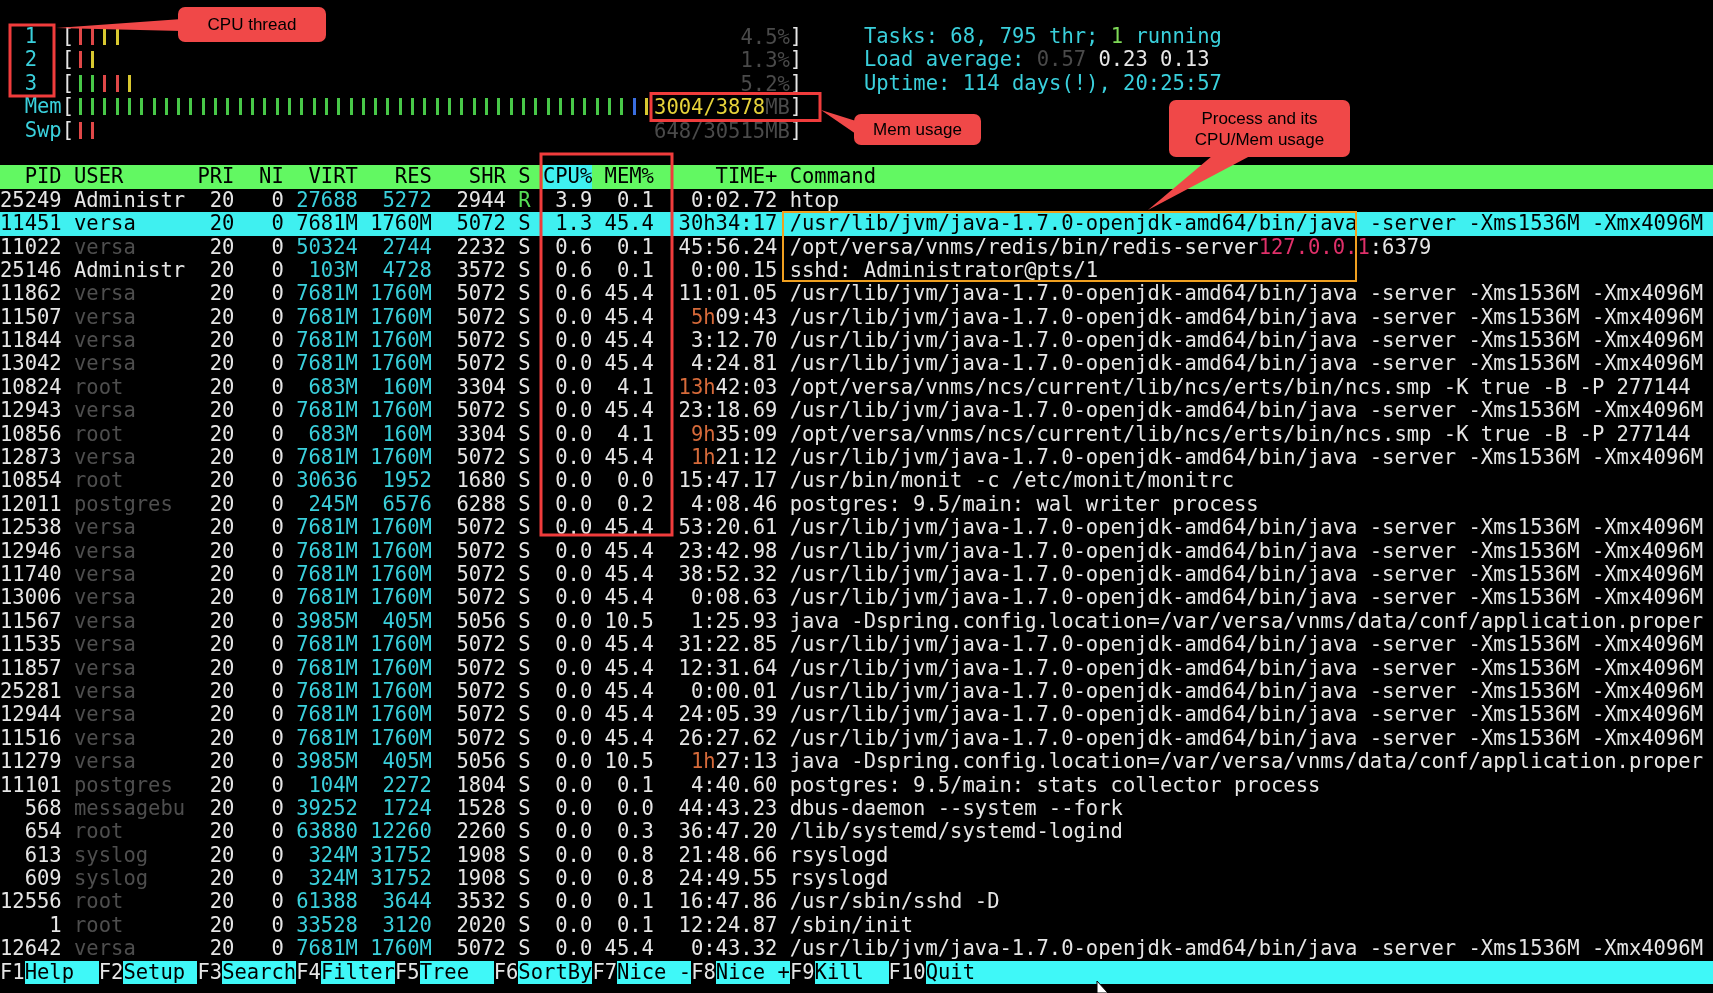  What do you see at coordinates (31, 37) in the screenshot?
I see `meter-label: 1` at bounding box center [31, 37].